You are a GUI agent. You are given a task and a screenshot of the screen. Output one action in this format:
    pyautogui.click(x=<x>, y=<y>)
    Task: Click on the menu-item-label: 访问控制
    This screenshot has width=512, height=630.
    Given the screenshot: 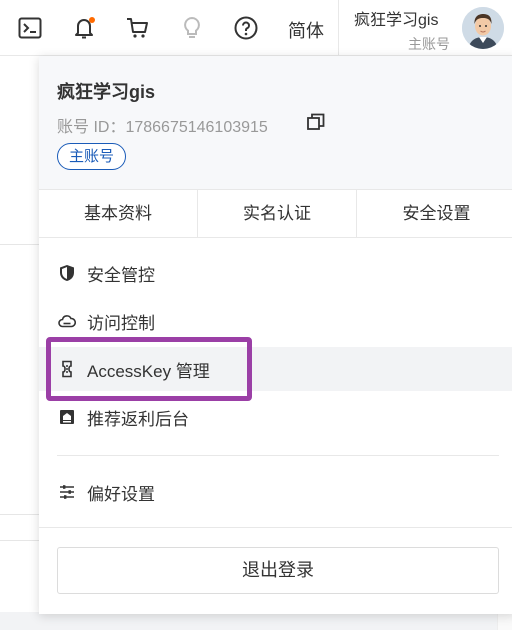 What is the action you would take?
    pyautogui.click(x=121, y=323)
    